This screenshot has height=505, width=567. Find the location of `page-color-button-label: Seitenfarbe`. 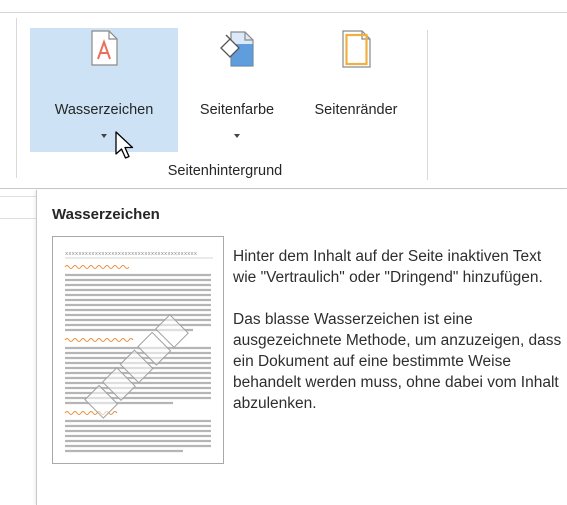

page-color-button-label: Seitenfarbe is located at coordinates (237, 110).